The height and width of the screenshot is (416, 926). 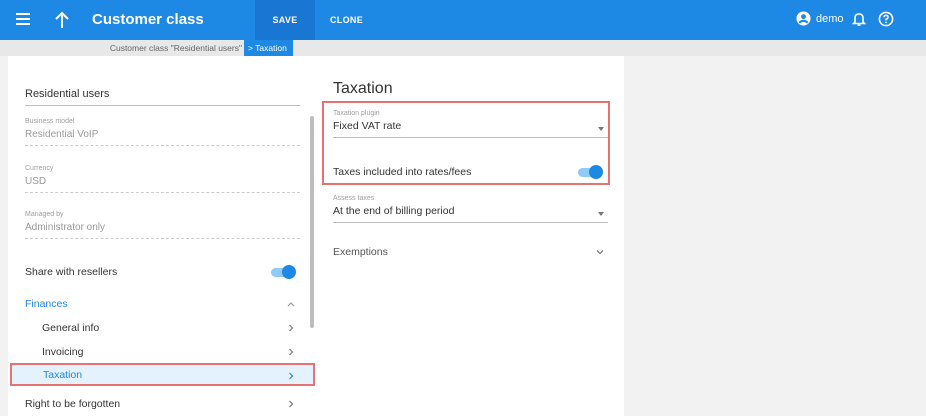 What do you see at coordinates (291, 304) in the screenshot?
I see `chevron-up-icon` at bounding box center [291, 304].